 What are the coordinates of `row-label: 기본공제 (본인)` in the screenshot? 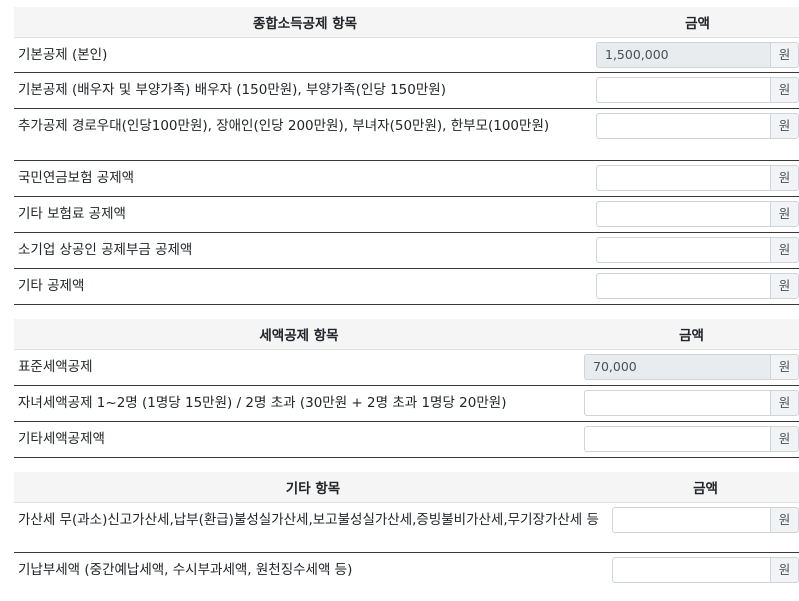 It's located at (63, 55).